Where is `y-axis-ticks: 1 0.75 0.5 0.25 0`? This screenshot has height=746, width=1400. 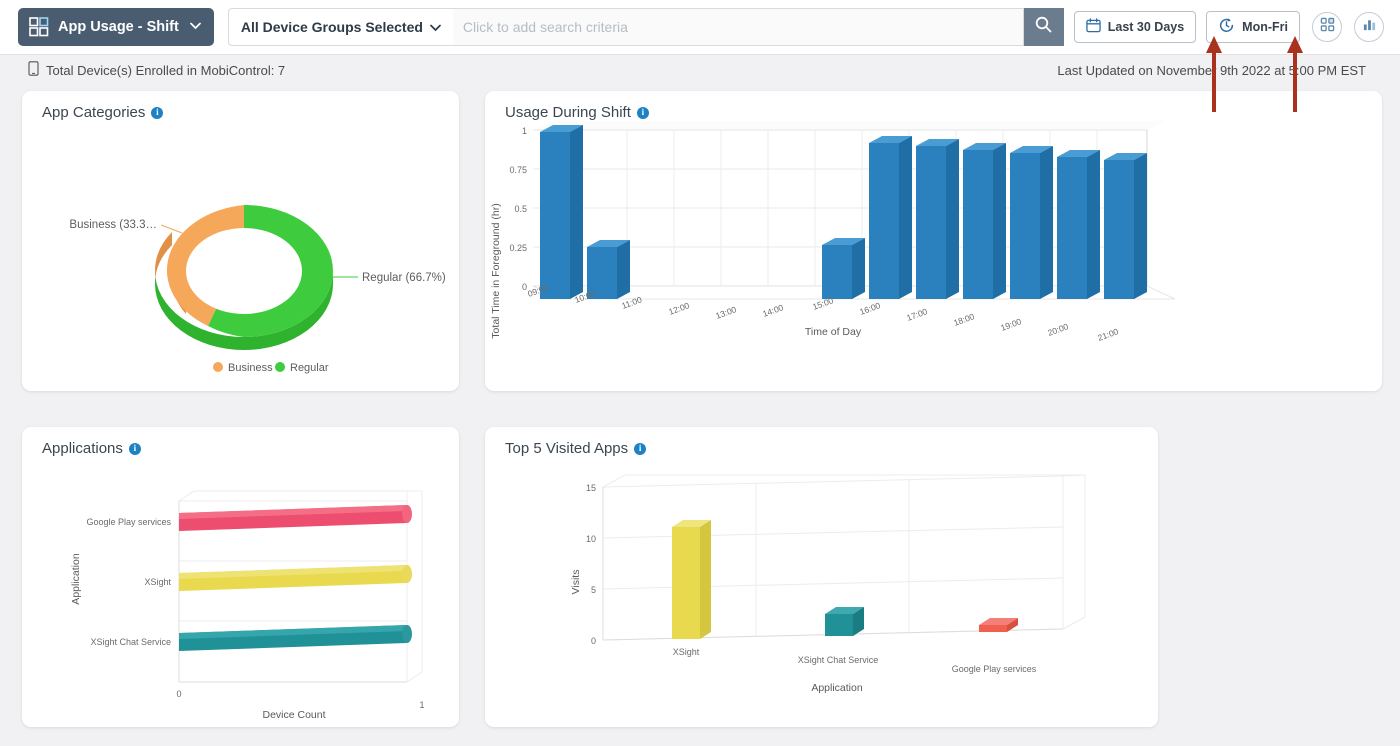 y-axis-ticks: 1 0.75 0.5 0.25 0 is located at coordinates (518, 209).